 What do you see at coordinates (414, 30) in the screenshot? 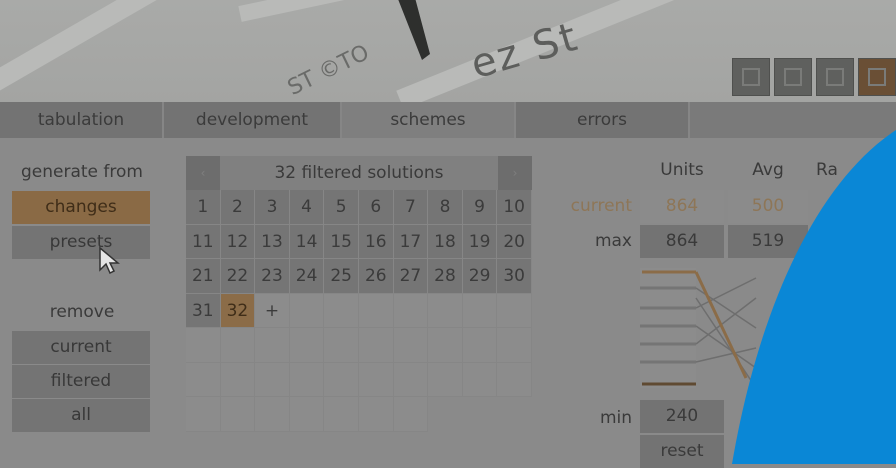
I see `map-pin-icon` at bounding box center [414, 30].